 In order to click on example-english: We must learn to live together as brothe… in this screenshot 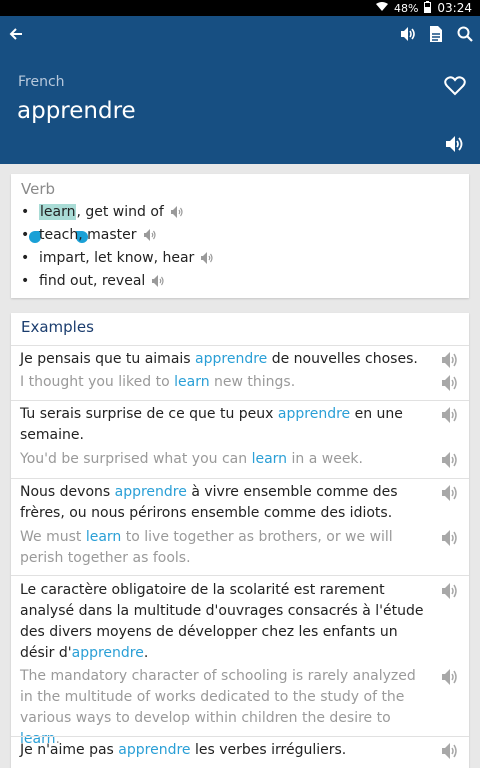, I will do `click(225, 548)`.